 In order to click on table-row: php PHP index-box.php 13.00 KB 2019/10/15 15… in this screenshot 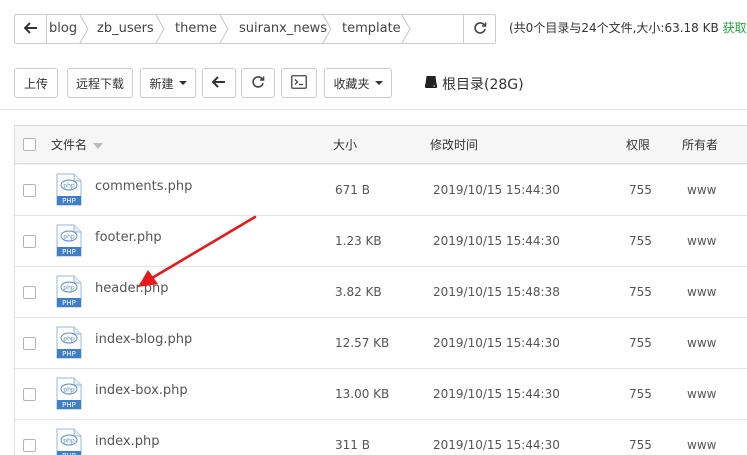, I will do `click(381, 394)`.